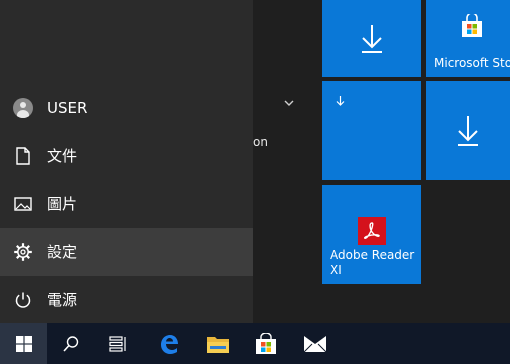  I want to click on mail-icon, so click(315, 343).